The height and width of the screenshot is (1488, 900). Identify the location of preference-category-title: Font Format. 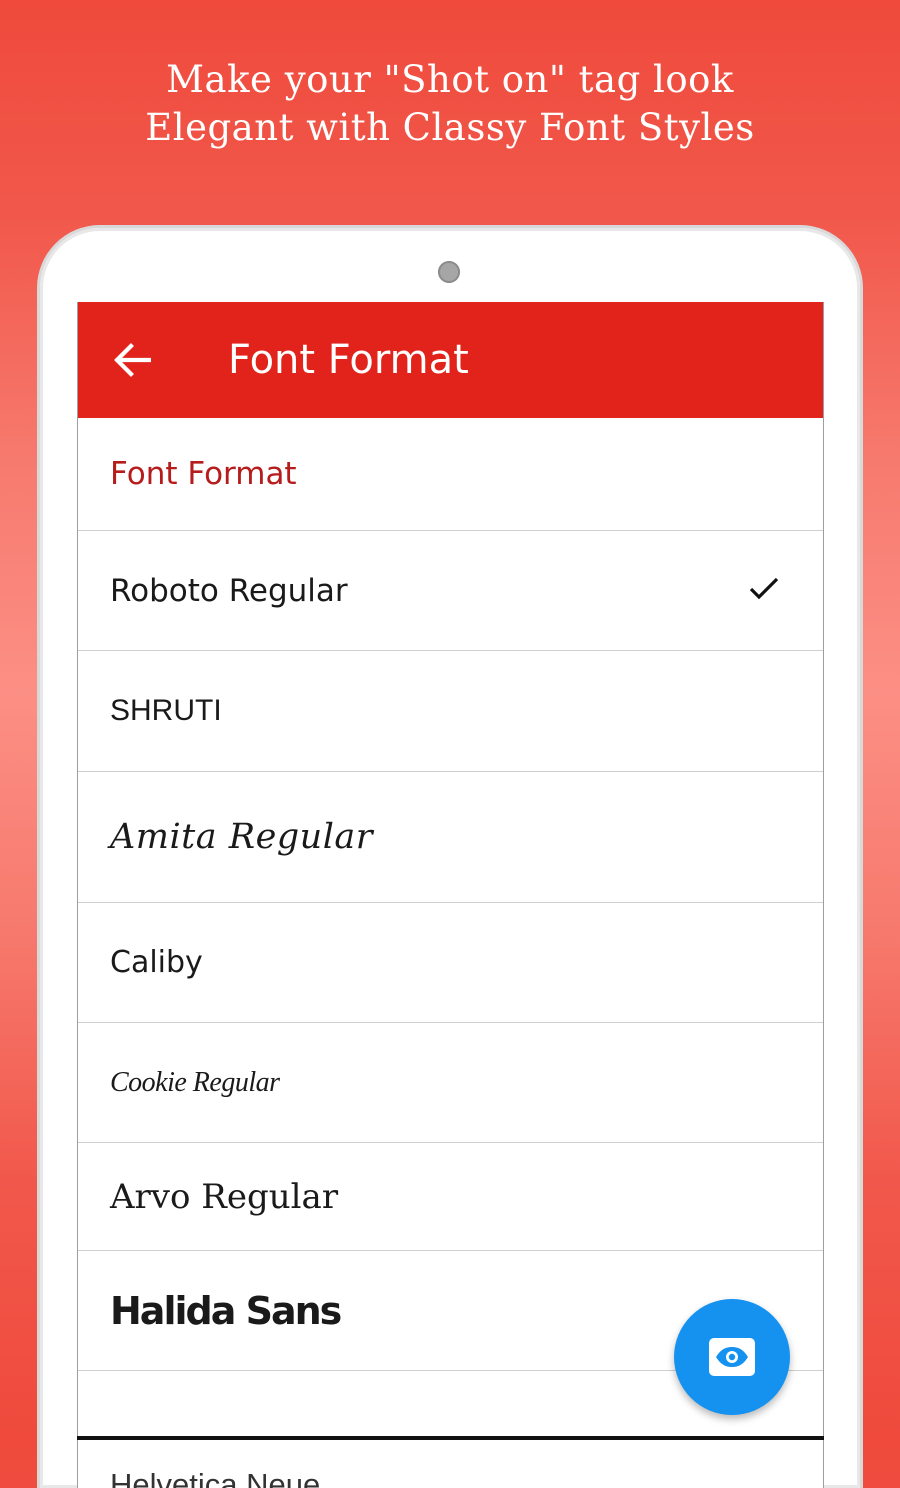
(450, 474).